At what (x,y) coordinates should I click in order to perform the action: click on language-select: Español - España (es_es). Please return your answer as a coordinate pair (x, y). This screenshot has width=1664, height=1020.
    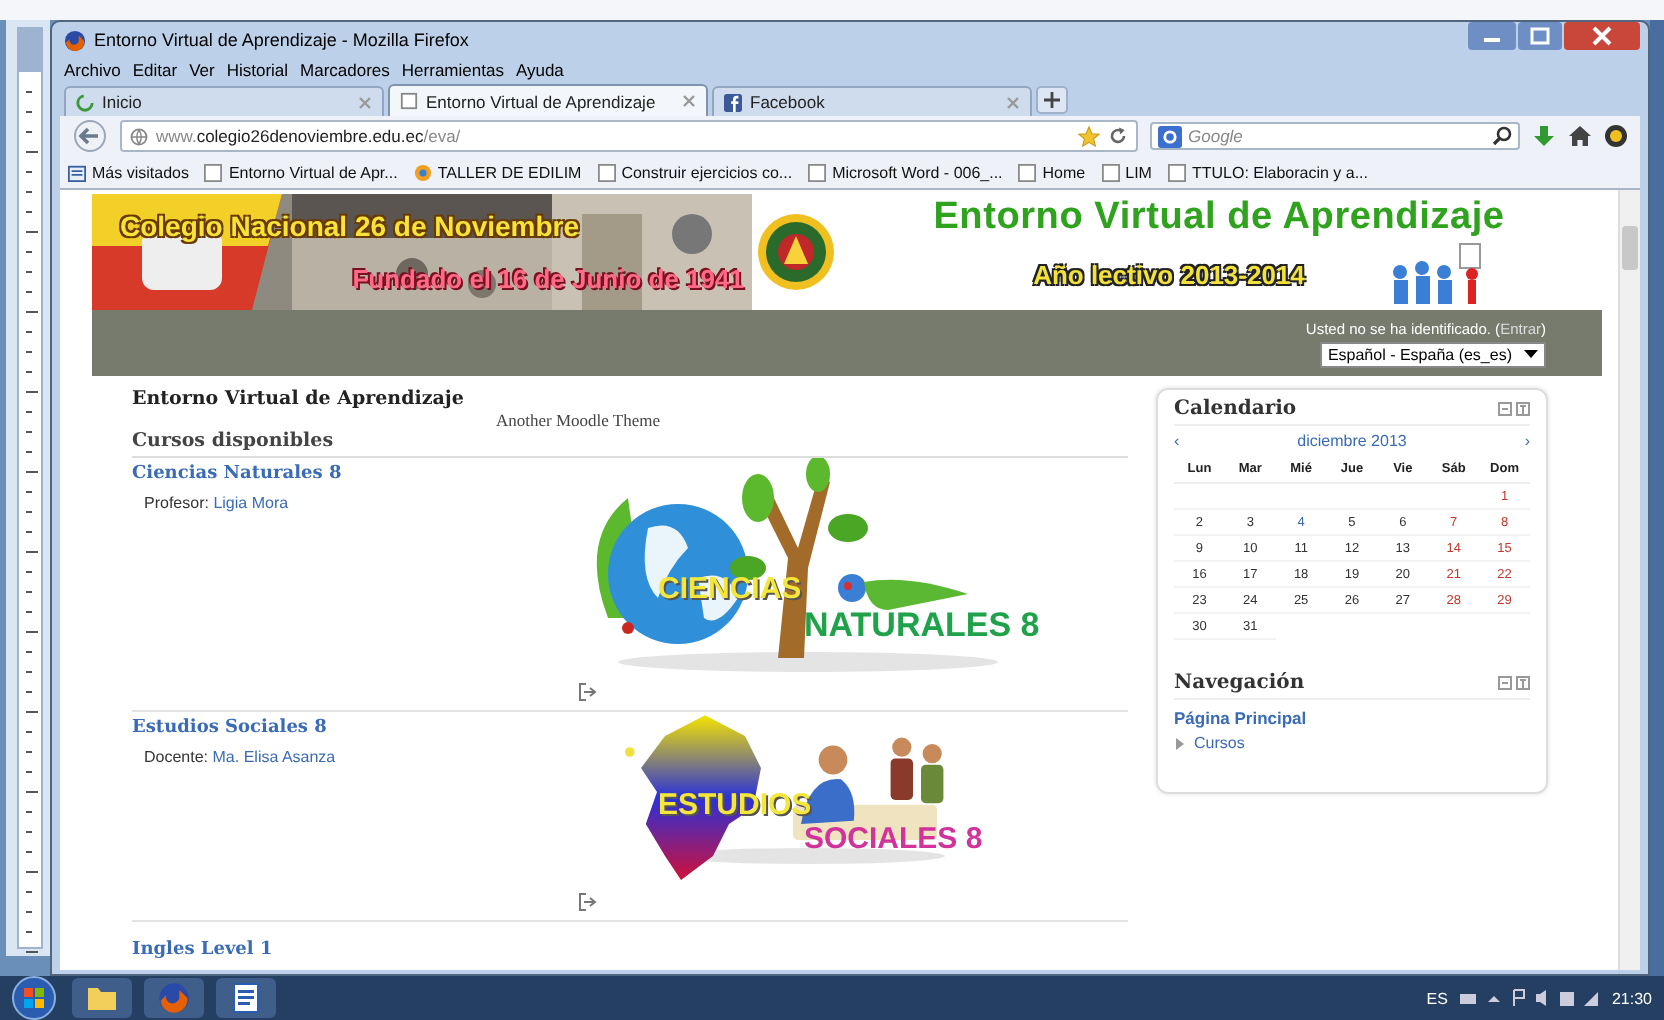
    Looking at the image, I should click on (1432, 354).